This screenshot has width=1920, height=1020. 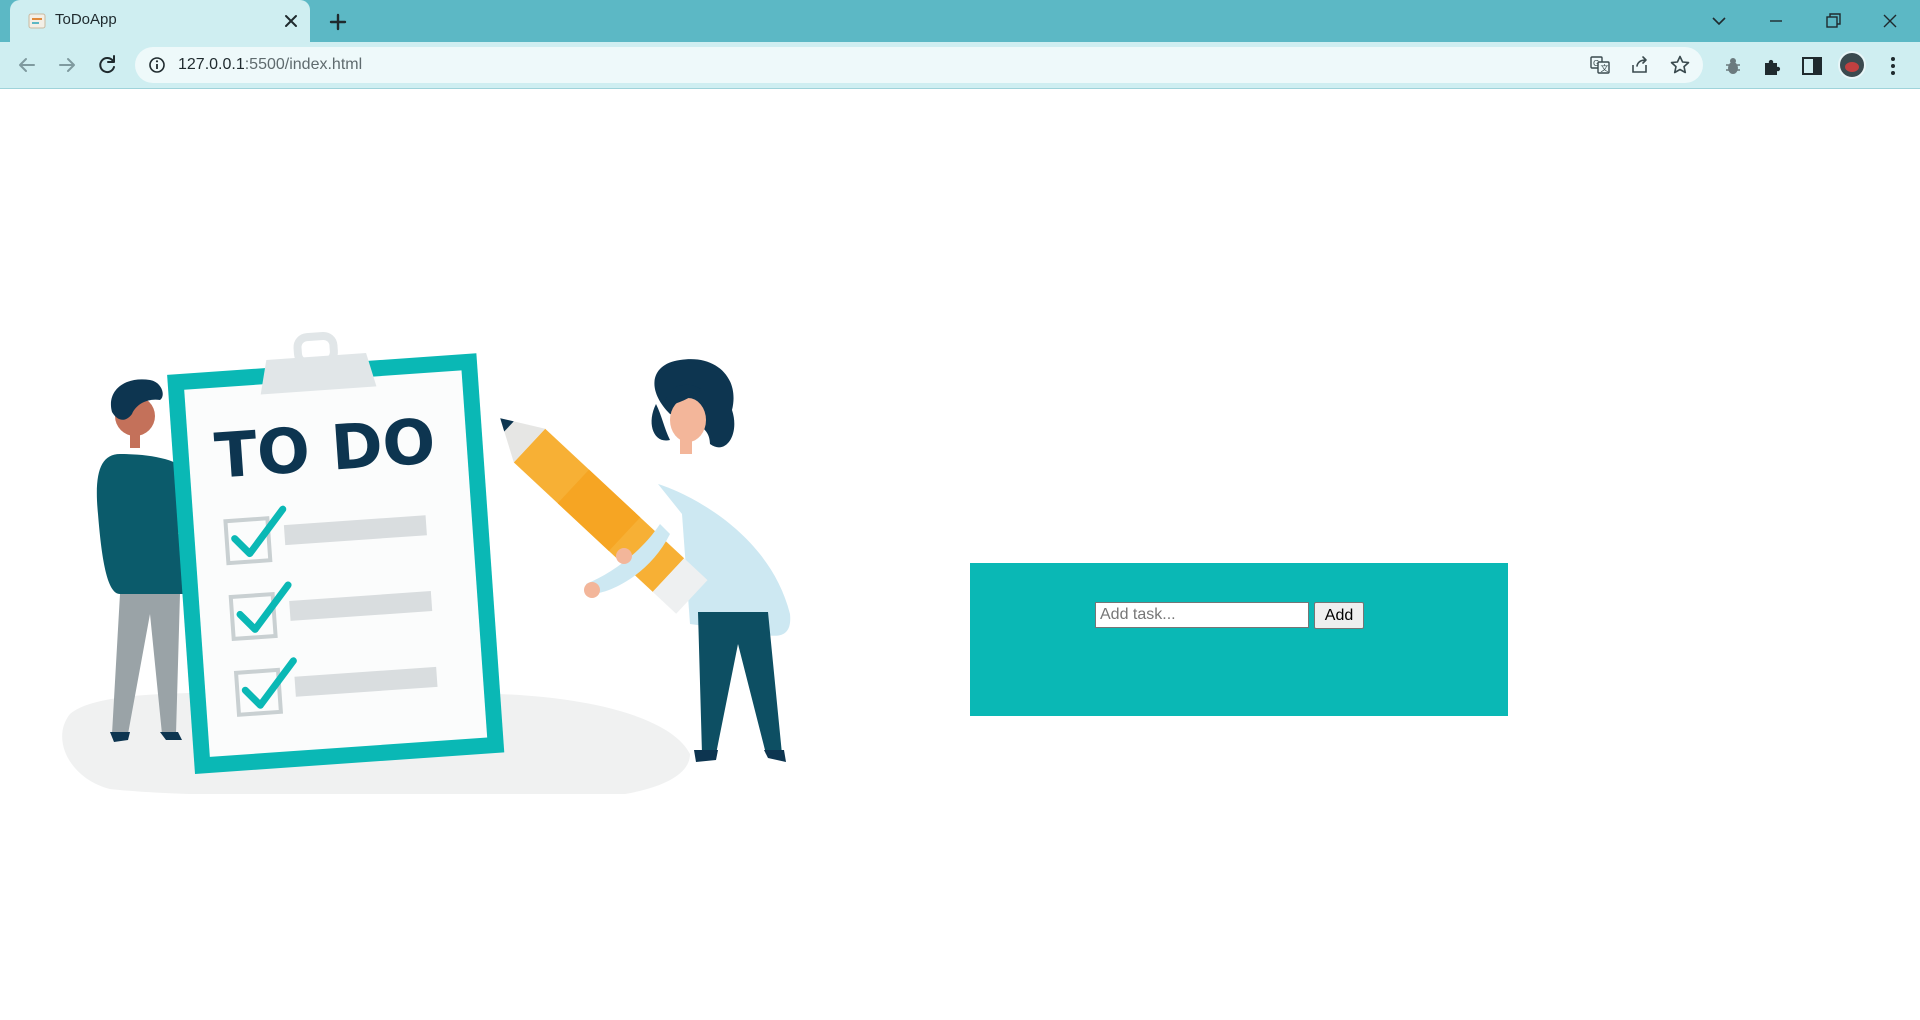 I want to click on minimize-icon, so click(x=1776, y=21).